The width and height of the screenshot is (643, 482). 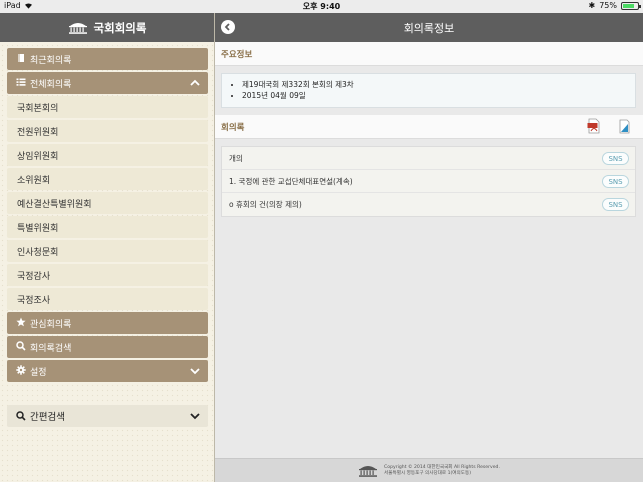 I want to click on back-button, so click(x=228, y=27).